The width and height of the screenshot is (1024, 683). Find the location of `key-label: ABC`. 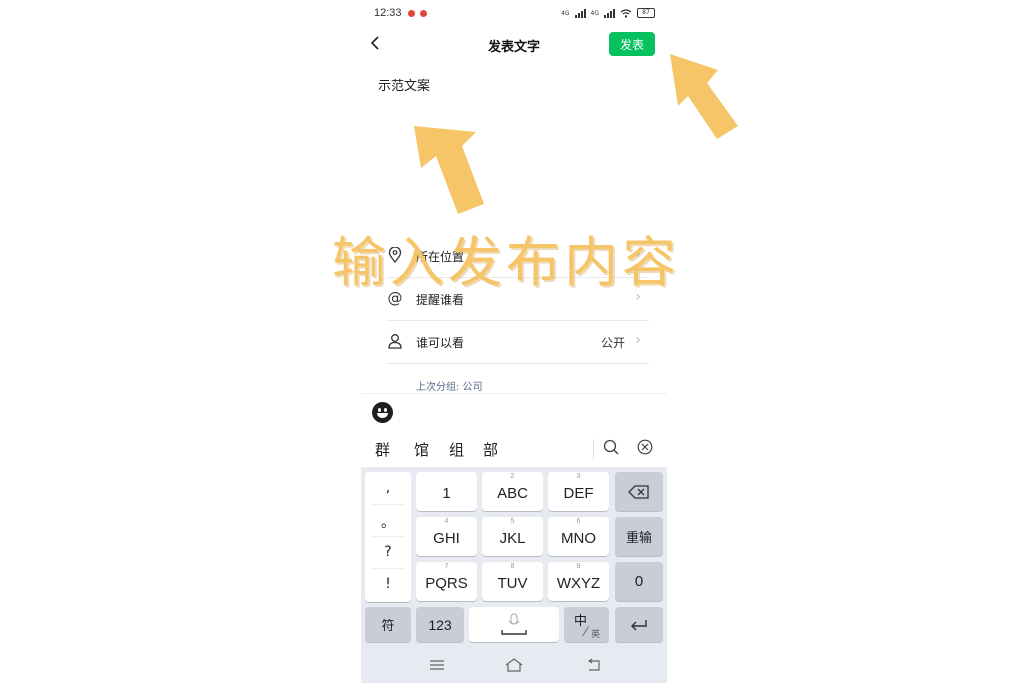

key-label: ABC is located at coordinates (512, 493).